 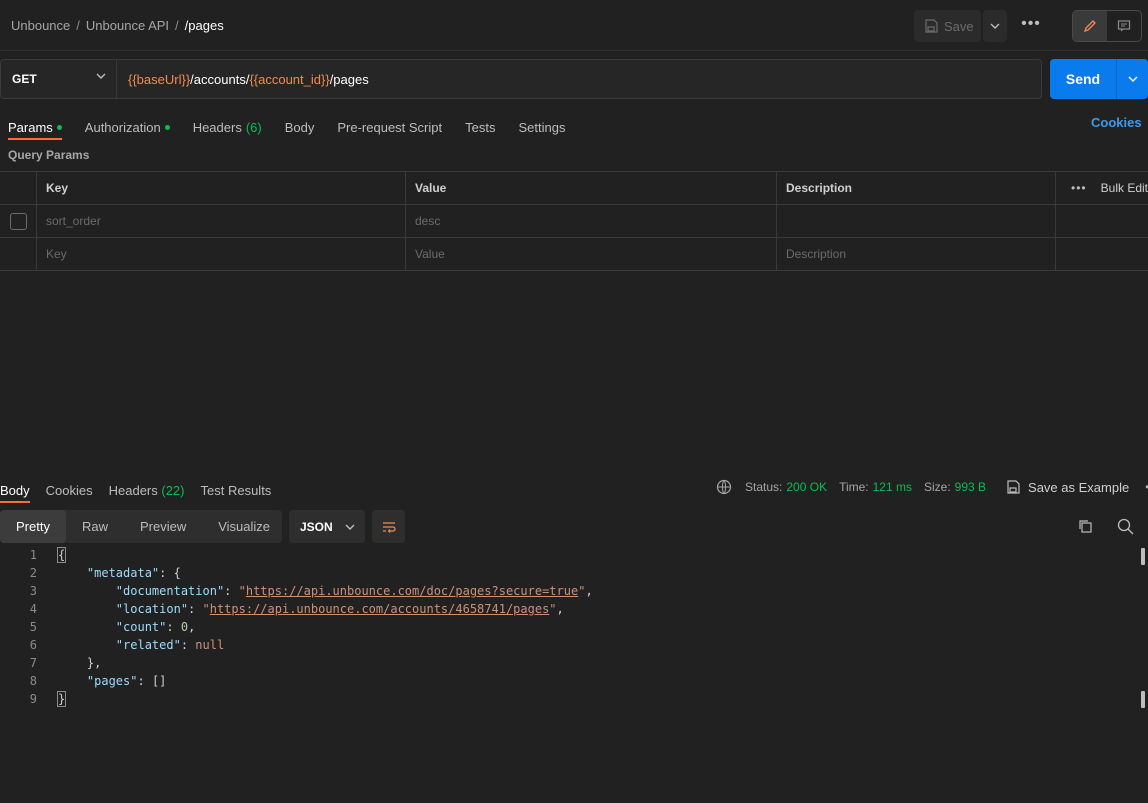 What do you see at coordinates (147, 490) in the screenshot?
I see `tab-response-headers: Headers (22)` at bounding box center [147, 490].